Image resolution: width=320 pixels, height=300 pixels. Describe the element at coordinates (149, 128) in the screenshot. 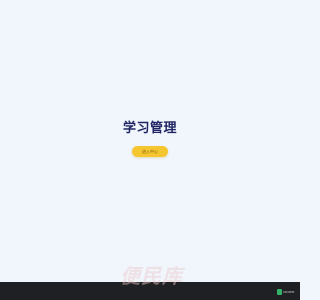

I see `page-title: 学习管理` at that location.